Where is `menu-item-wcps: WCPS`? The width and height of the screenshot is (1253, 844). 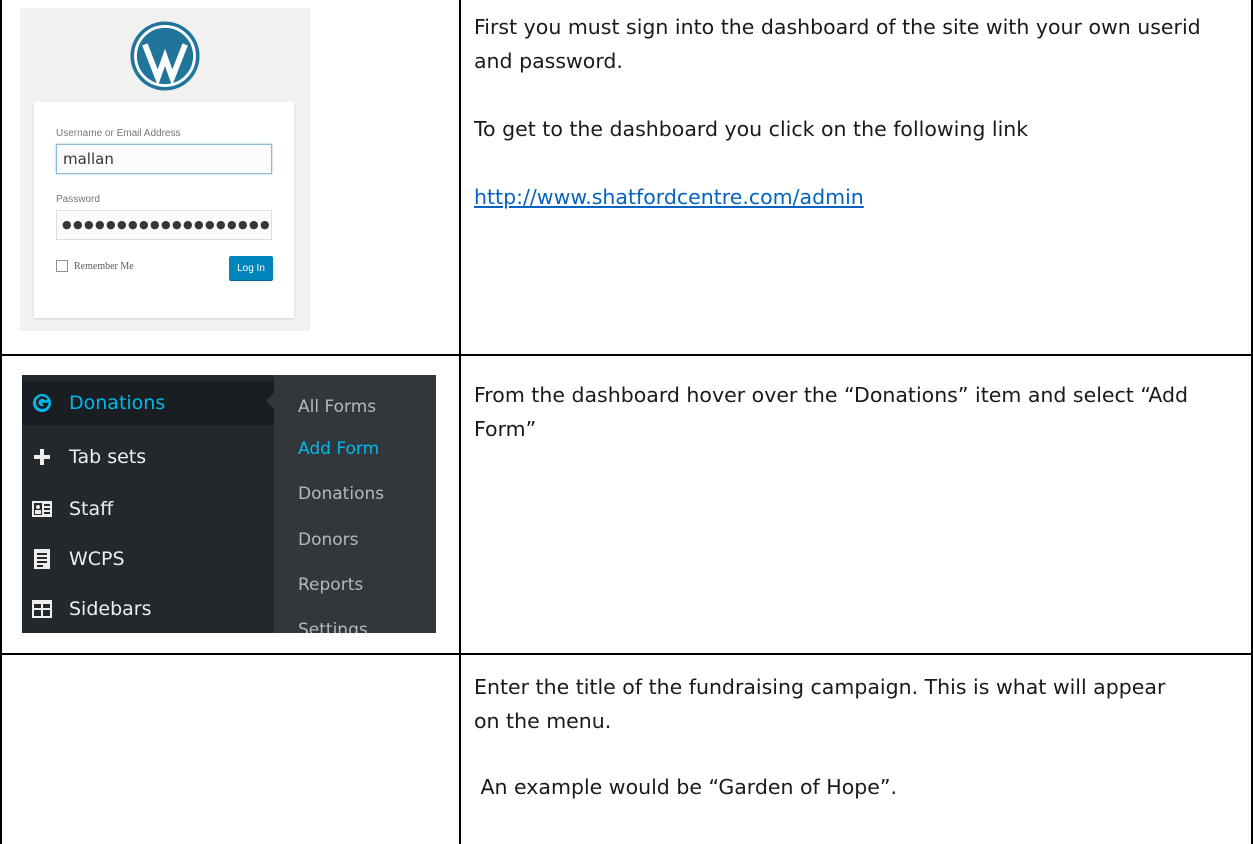 menu-item-wcps: WCPS is located at coordinates (148, 559).